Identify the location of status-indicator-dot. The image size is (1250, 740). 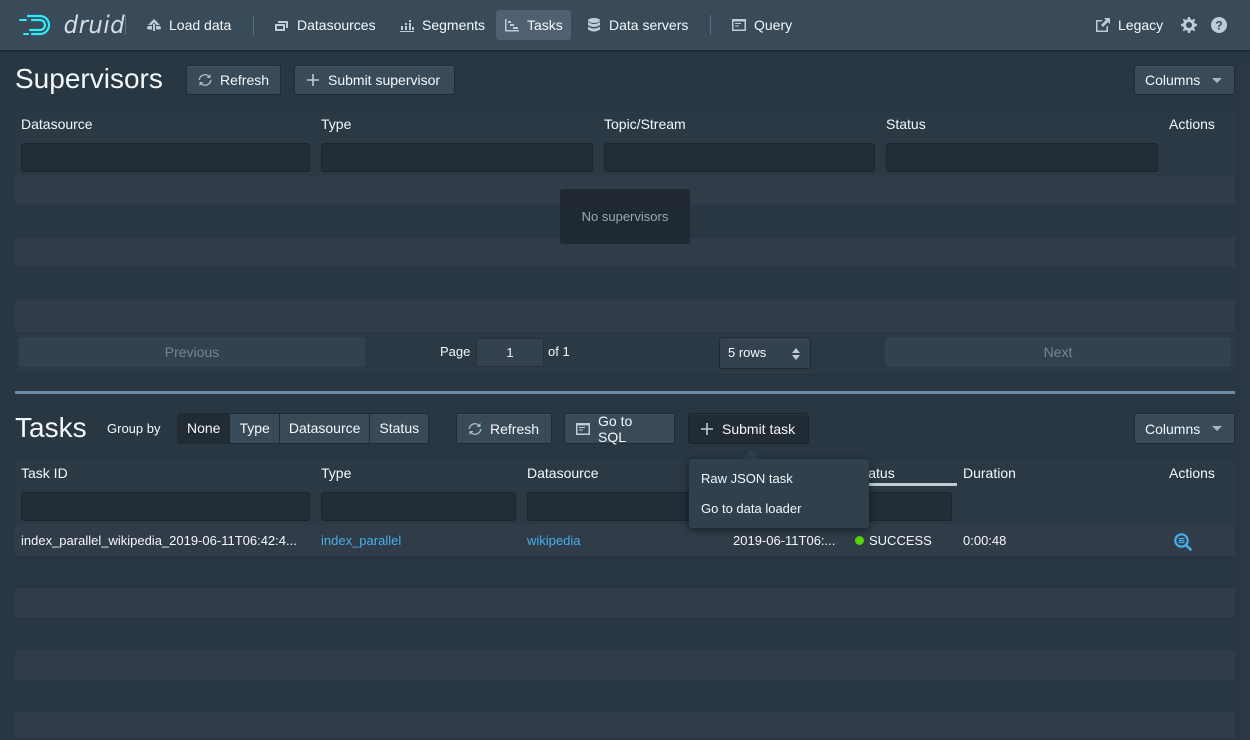
(859, 541).